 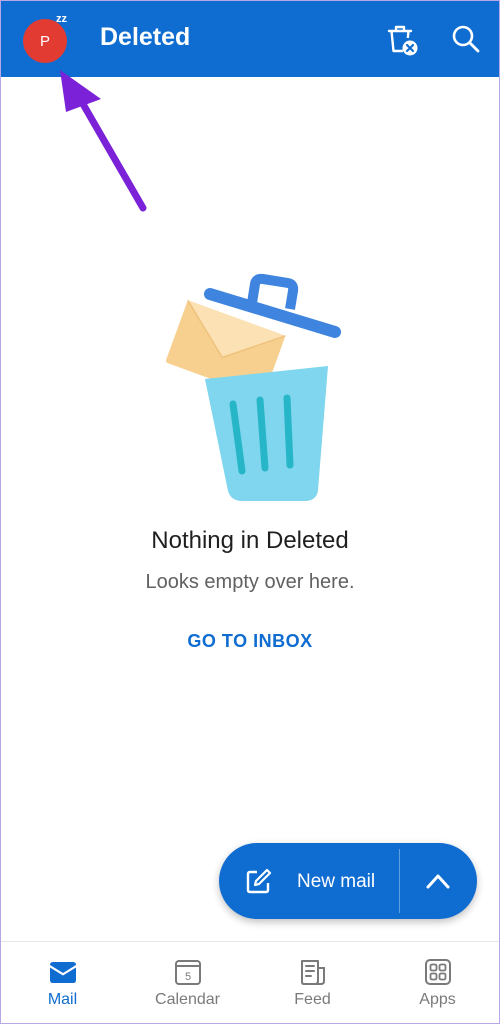 I want to click on go-to-inbox-link: GO TO INBOX, so click(x=250, y=641).